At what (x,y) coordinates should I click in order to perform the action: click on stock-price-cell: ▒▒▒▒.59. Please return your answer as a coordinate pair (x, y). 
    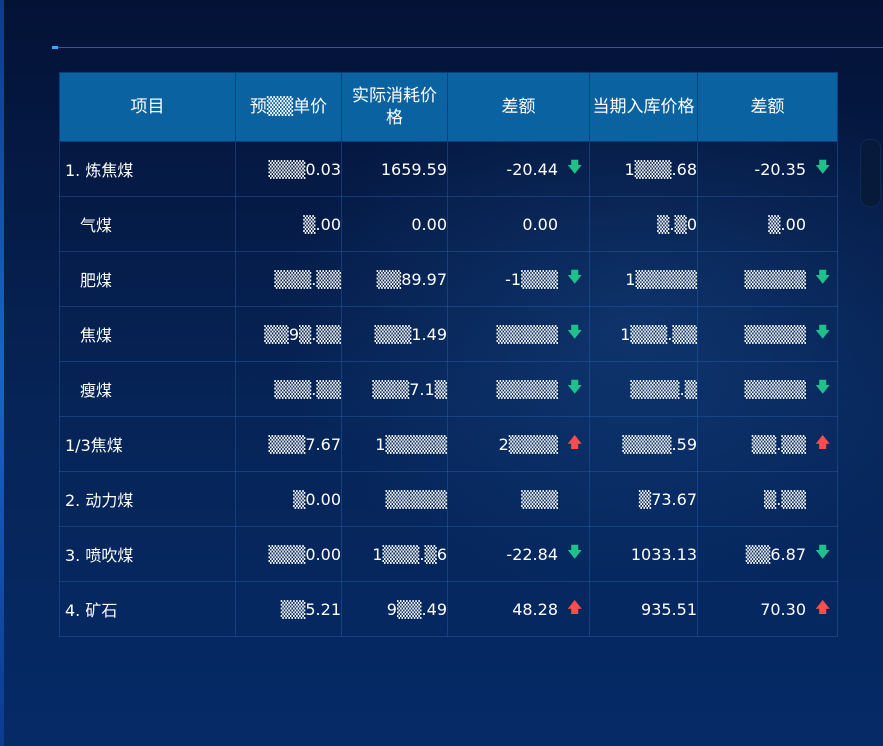
    Looking at the image, I should click on (643, 444).